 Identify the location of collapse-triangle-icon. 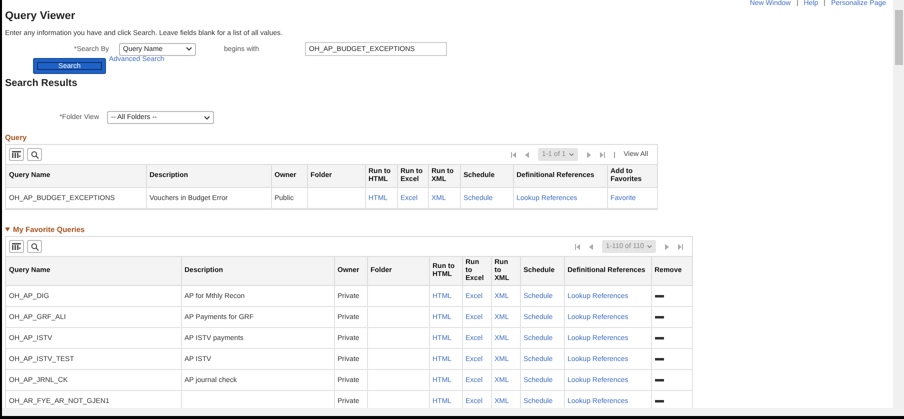
(7, 229).